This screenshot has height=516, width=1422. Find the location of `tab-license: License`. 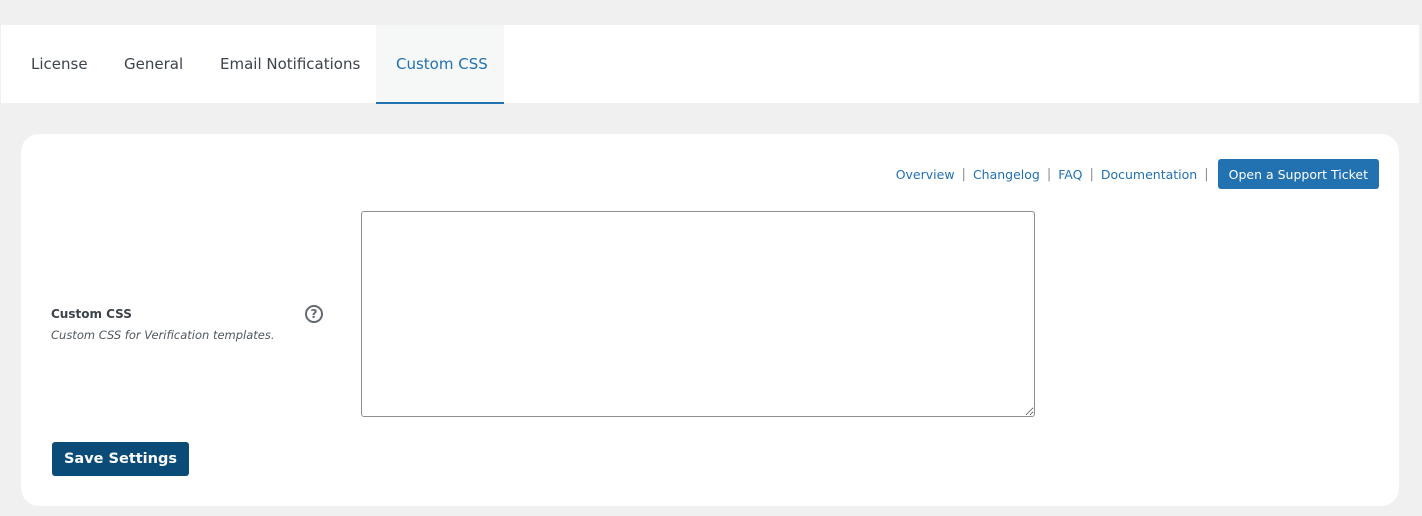

tab-license: License is located at coordinates (58, 64).